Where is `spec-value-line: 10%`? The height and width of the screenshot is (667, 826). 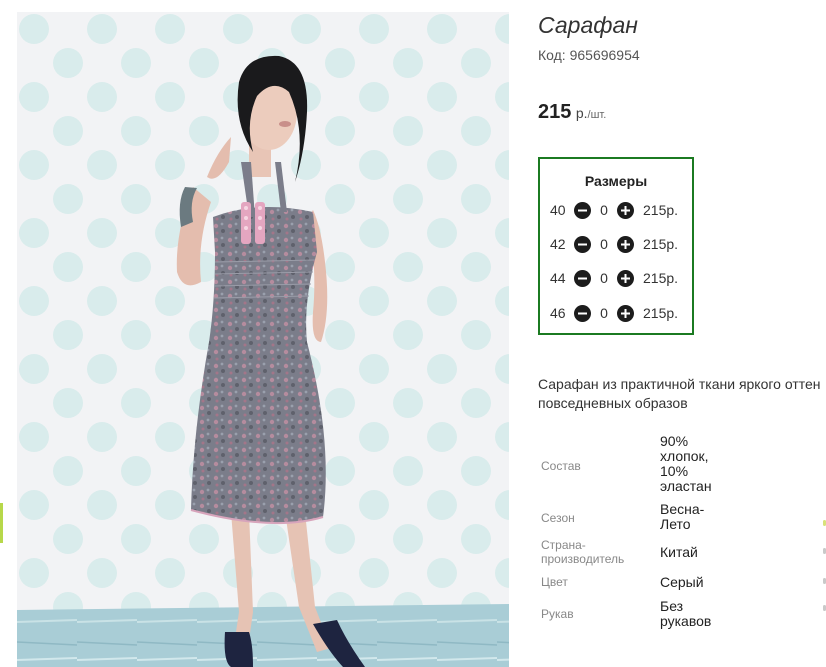
spec-value-line: 10% is located at coordinates (674, 471).